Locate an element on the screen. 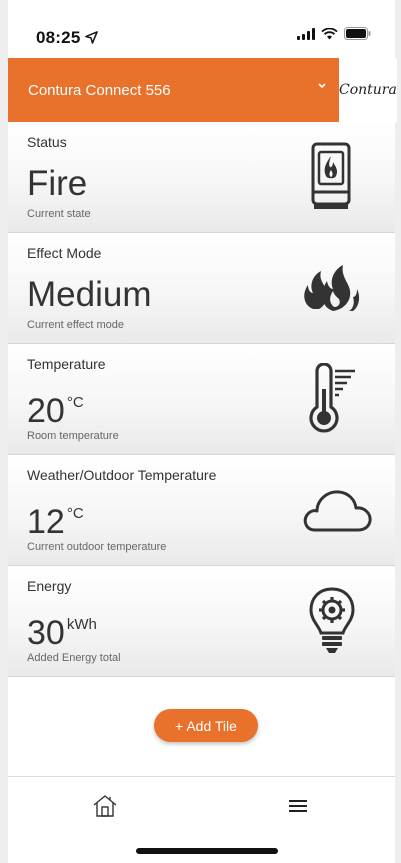 The image size is (401, 863). tile-effect-mode: Effect Mode Medium Current effect mode is located at coordinates (201, 288).